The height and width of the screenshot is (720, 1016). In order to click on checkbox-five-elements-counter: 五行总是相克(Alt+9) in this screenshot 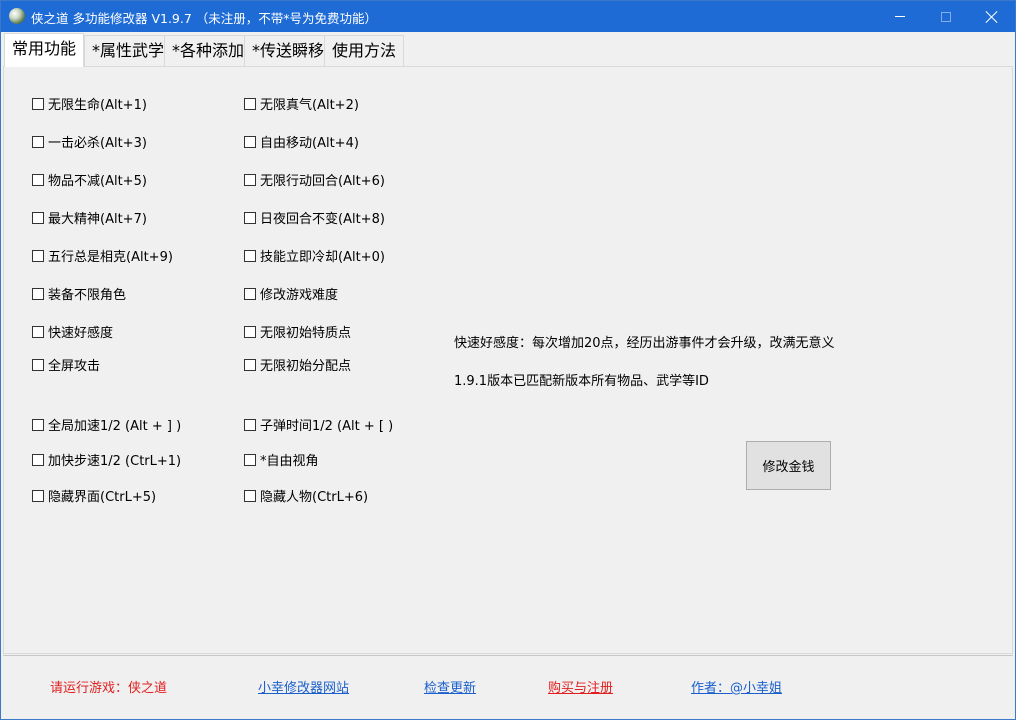, I will do `click(102, 255)`.